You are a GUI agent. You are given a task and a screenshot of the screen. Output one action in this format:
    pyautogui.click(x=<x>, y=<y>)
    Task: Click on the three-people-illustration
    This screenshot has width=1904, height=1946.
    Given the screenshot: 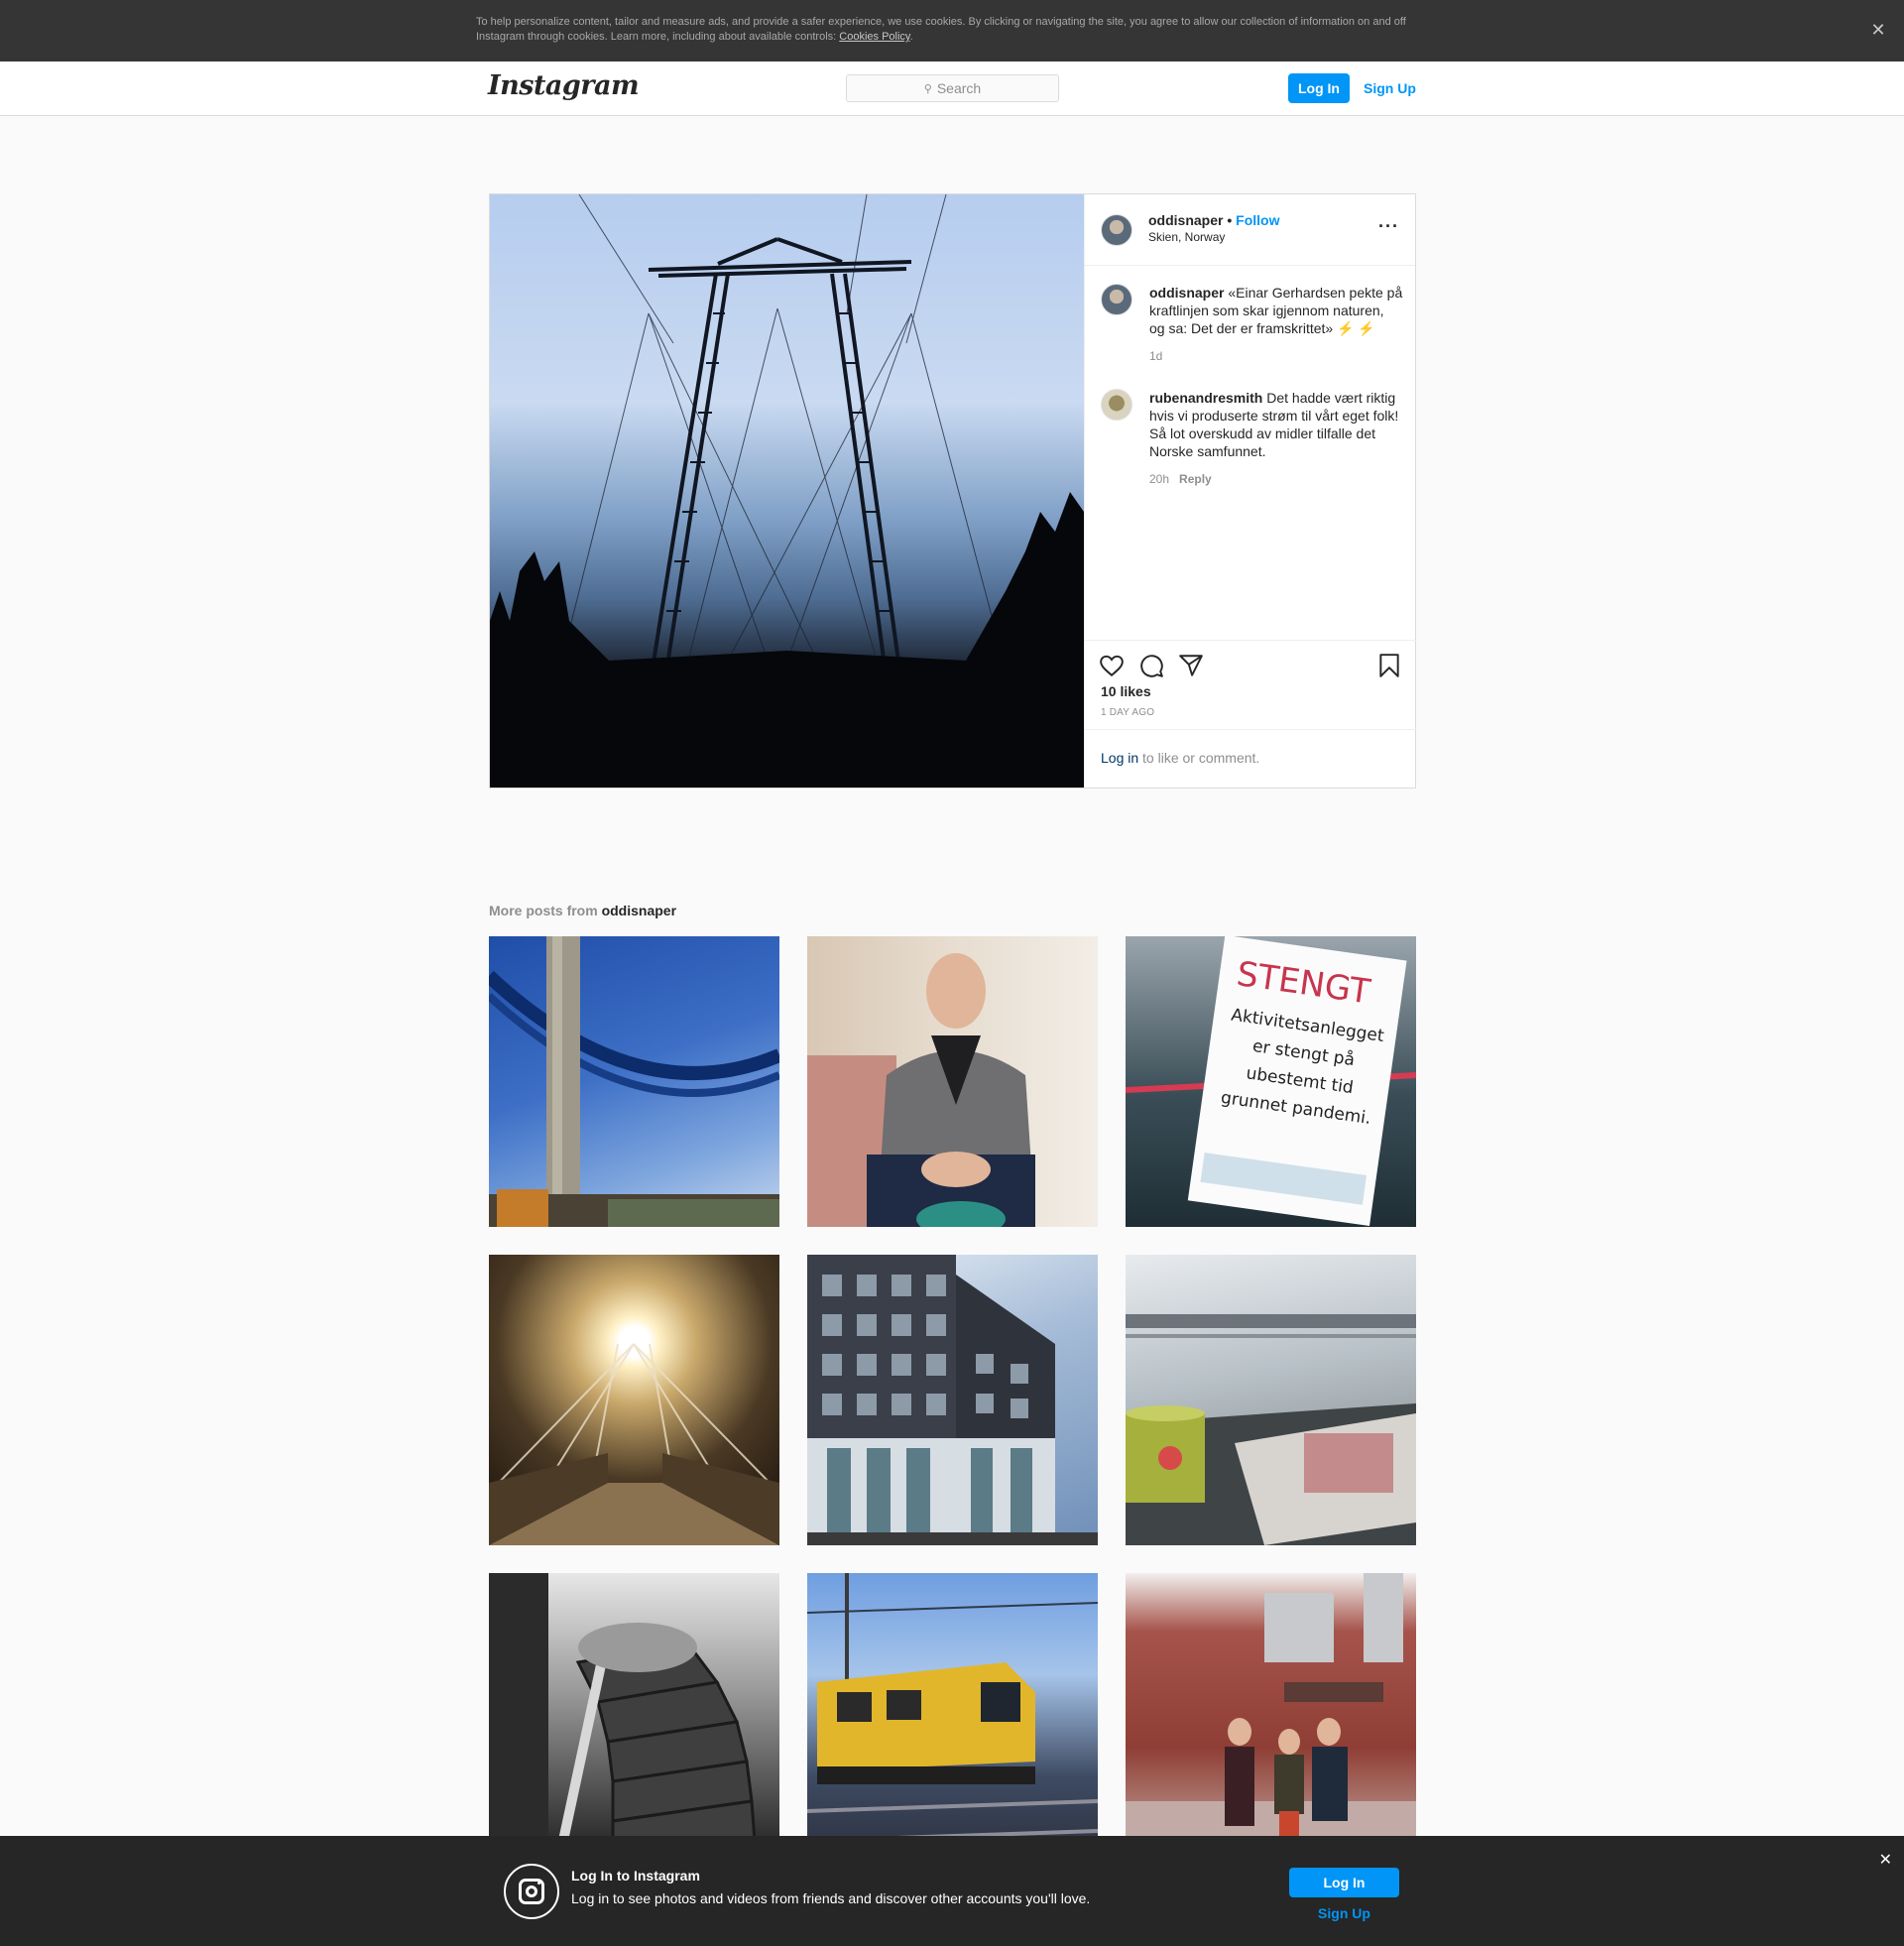 What is the action you would take?
    pyautogui.click(x=1271, y=1718)
    